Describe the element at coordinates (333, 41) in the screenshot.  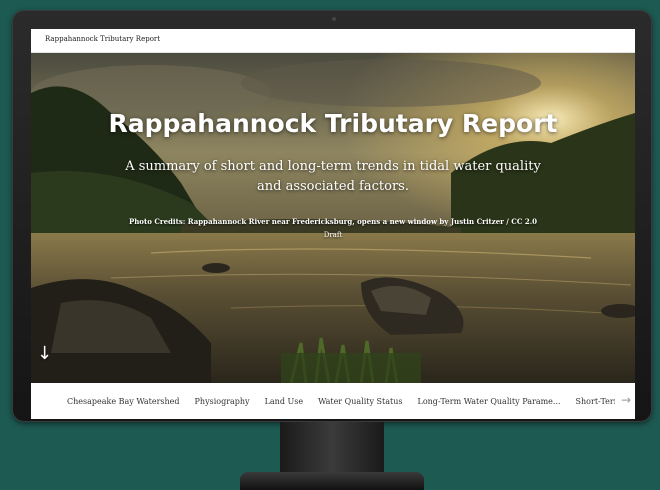
I see `app-header: Rappahannock Tributary Report` at that location.